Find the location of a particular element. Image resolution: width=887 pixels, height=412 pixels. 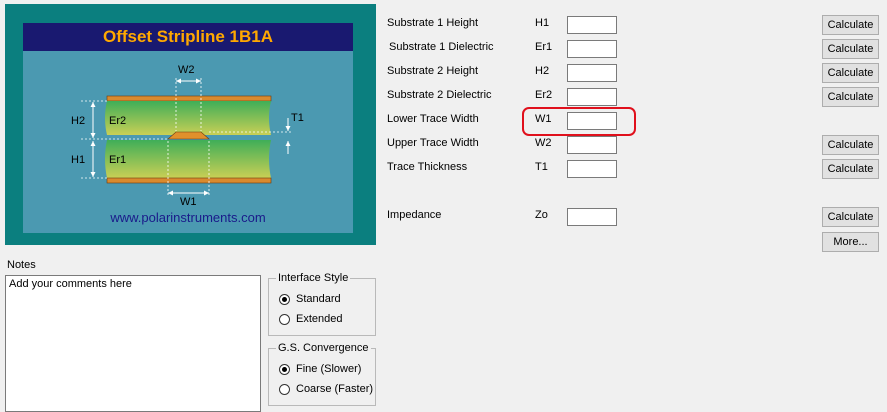

radio-fine-indicator is located at coordinates (284, 369).